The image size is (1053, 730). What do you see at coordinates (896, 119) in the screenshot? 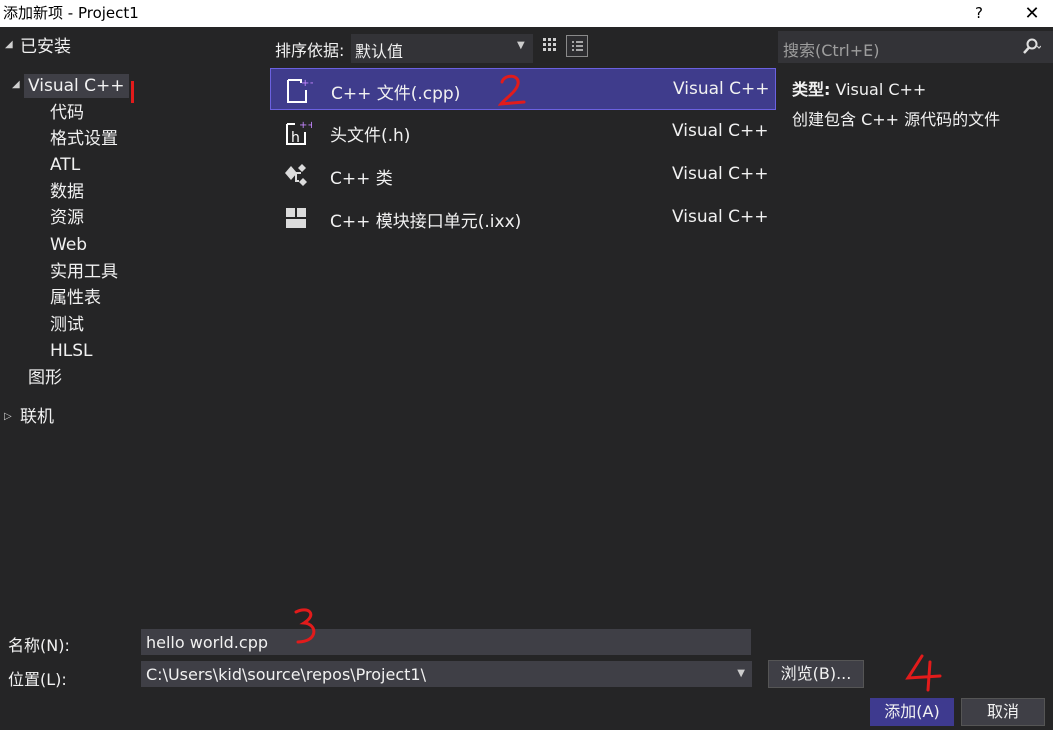
I see `template-description: 创建包含 C++ 源代码的文件` at bounding box center [896, 119].